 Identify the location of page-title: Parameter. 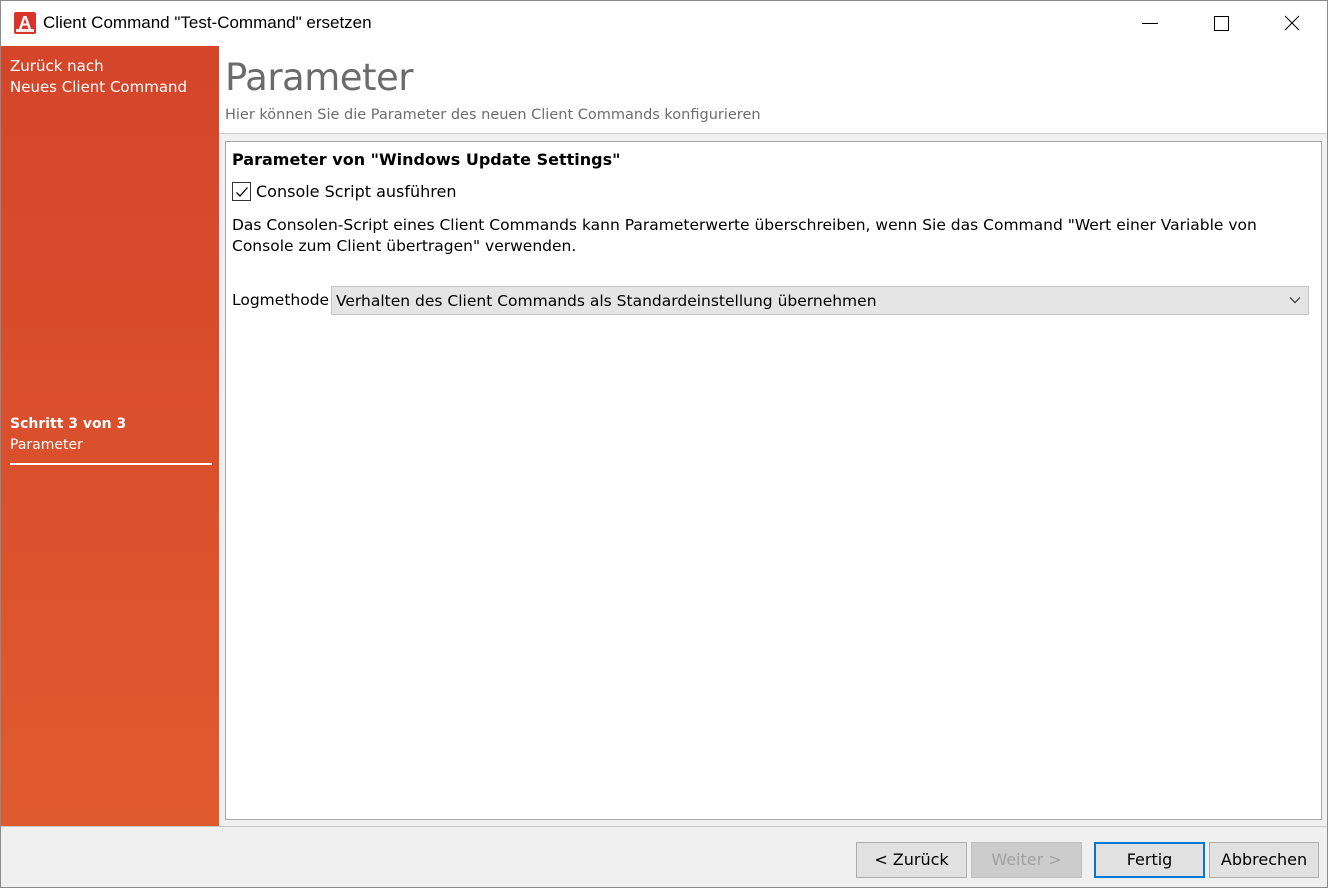
(319, 77).